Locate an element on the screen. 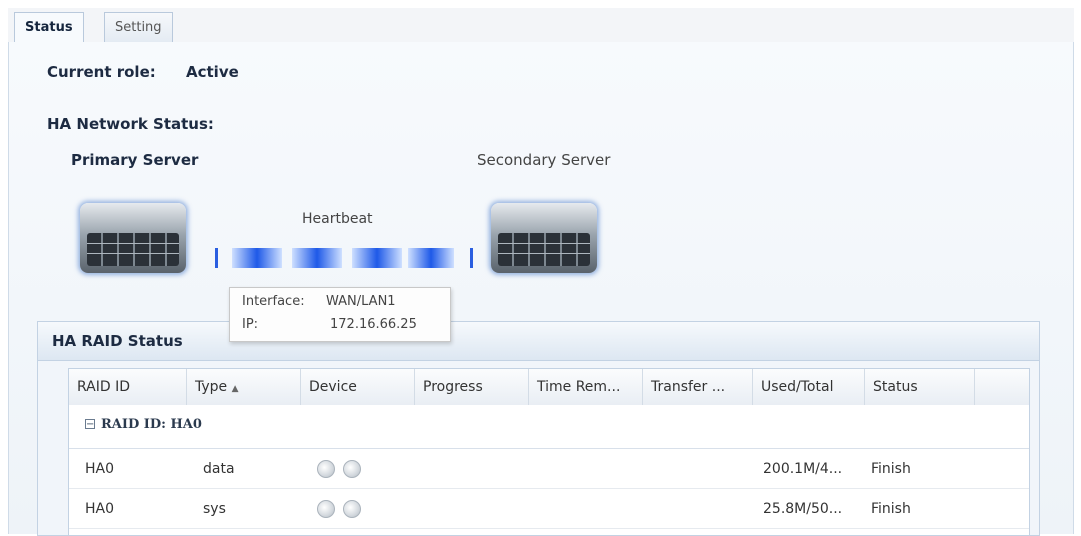 This screenshot has height=536, width=1081. column-header-progress: Progress is located at coordinates (472, 387).